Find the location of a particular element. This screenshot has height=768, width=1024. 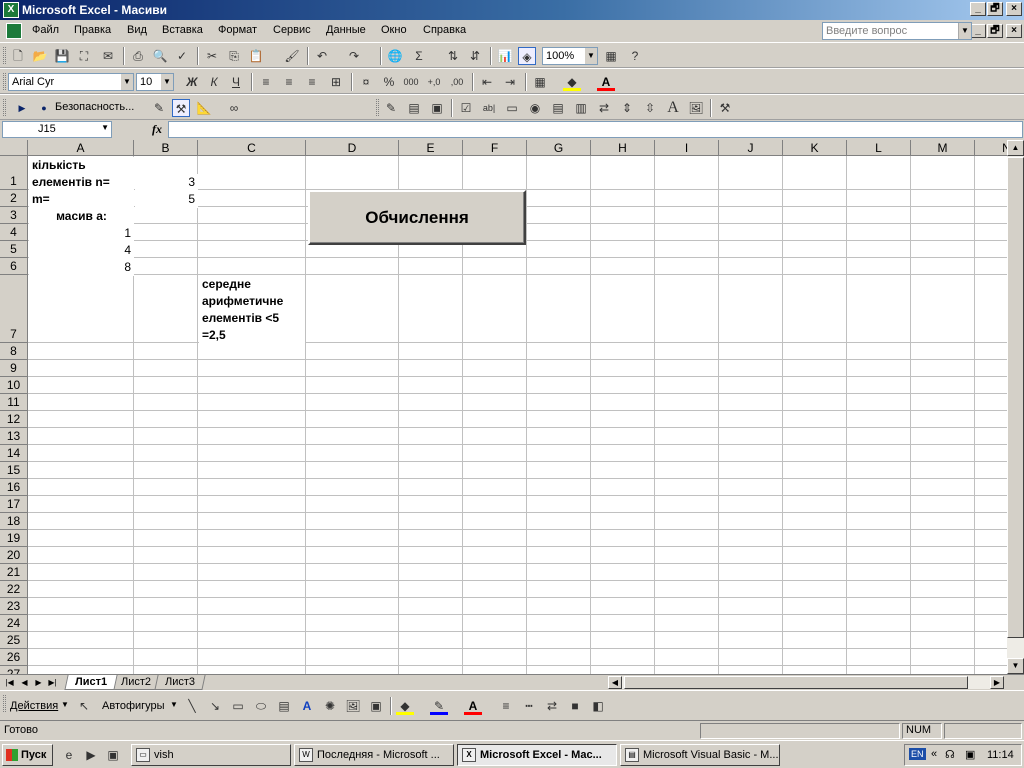

minimize-button: _ is located at coordinates (978, 9).